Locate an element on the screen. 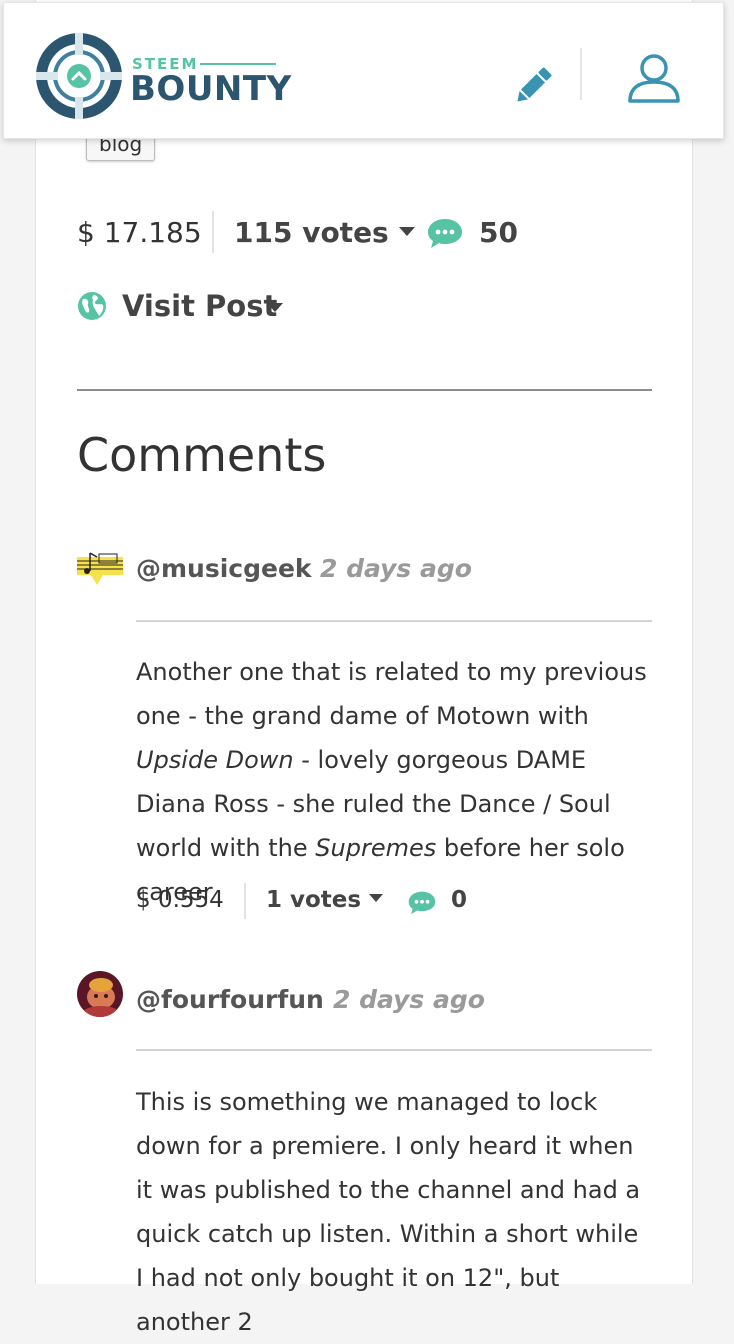  brand-bounty-text: BOUNTY is located at coordinates (211, 89).